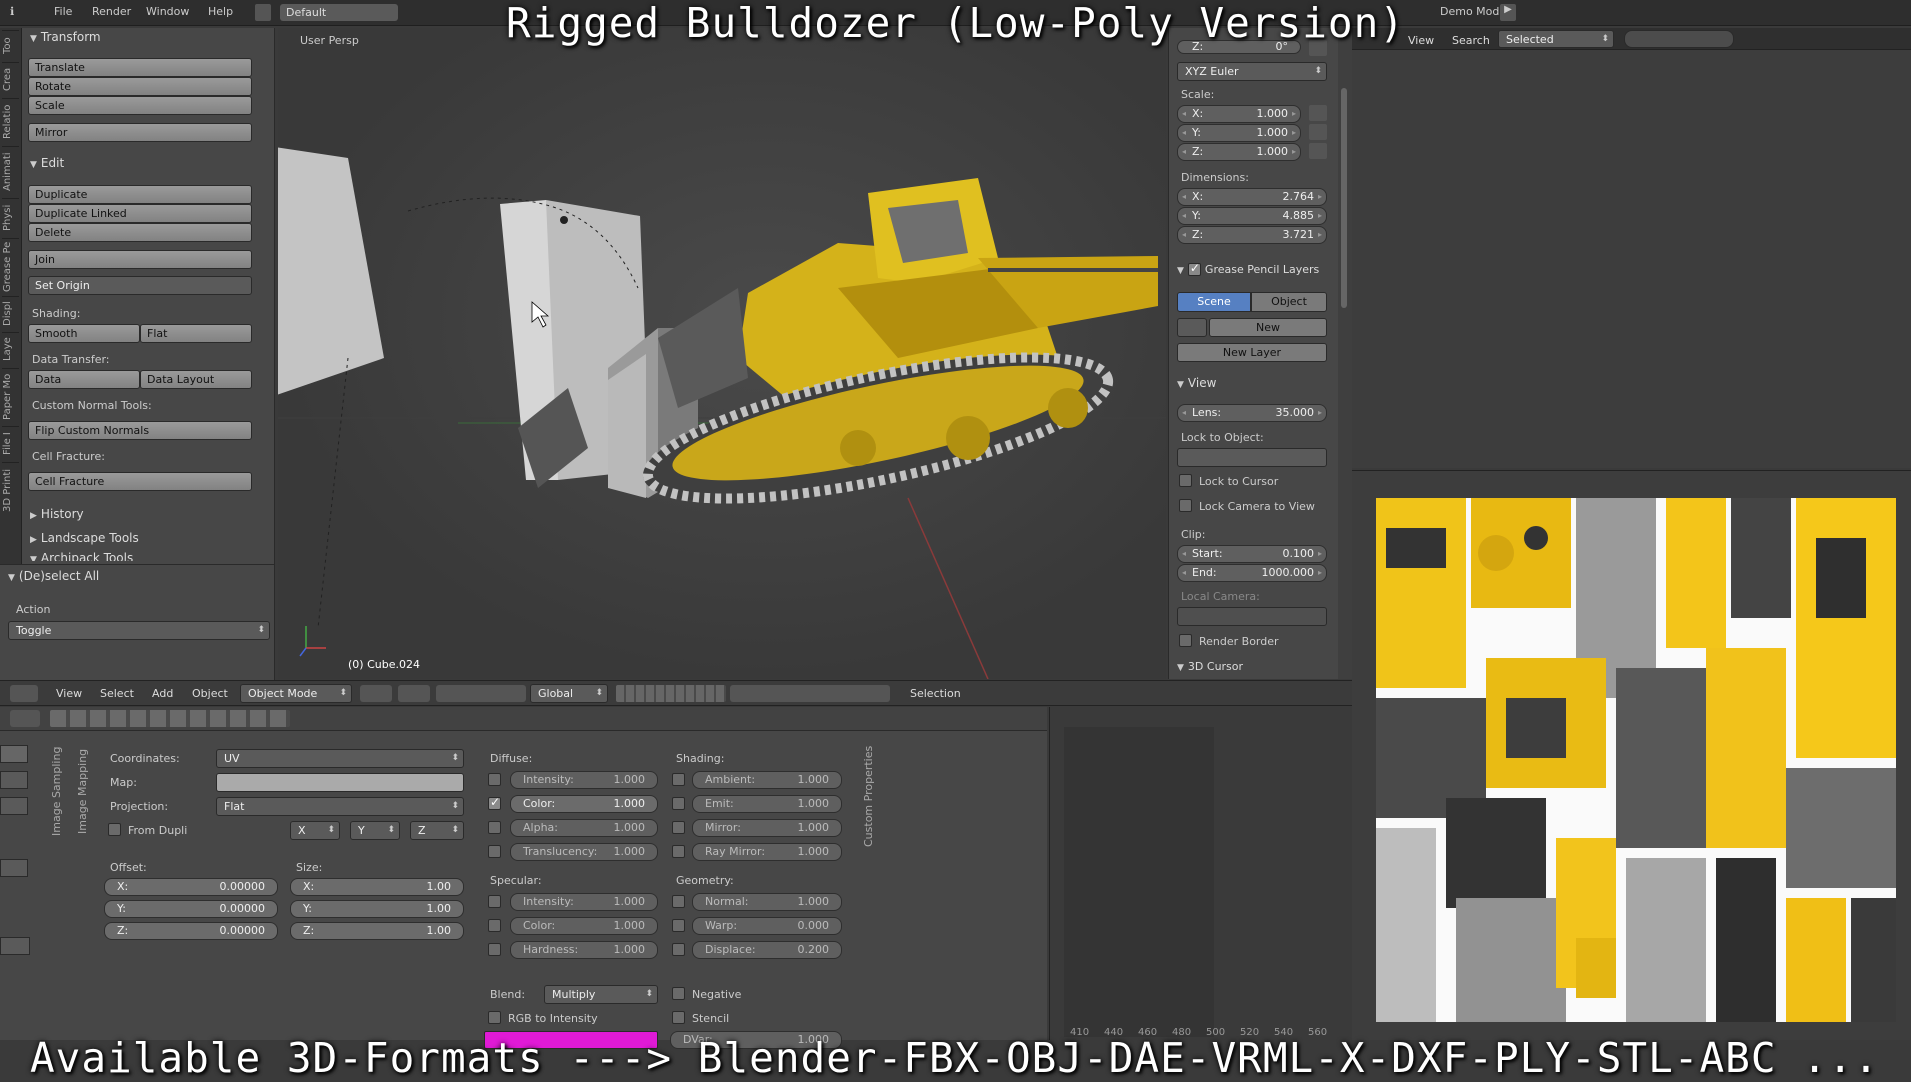  What do you see at coordinates (263, 12) in the screenshot?
I see `layout-icon` at bounding box center [263, 12].